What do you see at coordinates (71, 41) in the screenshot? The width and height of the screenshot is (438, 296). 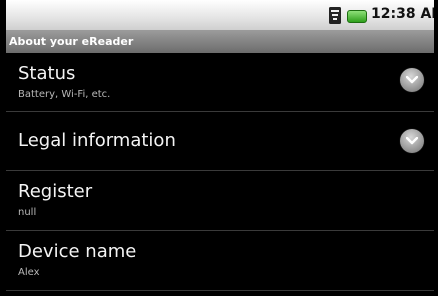 I see `page-title: About your eReader` at bounding box center [71, 41].